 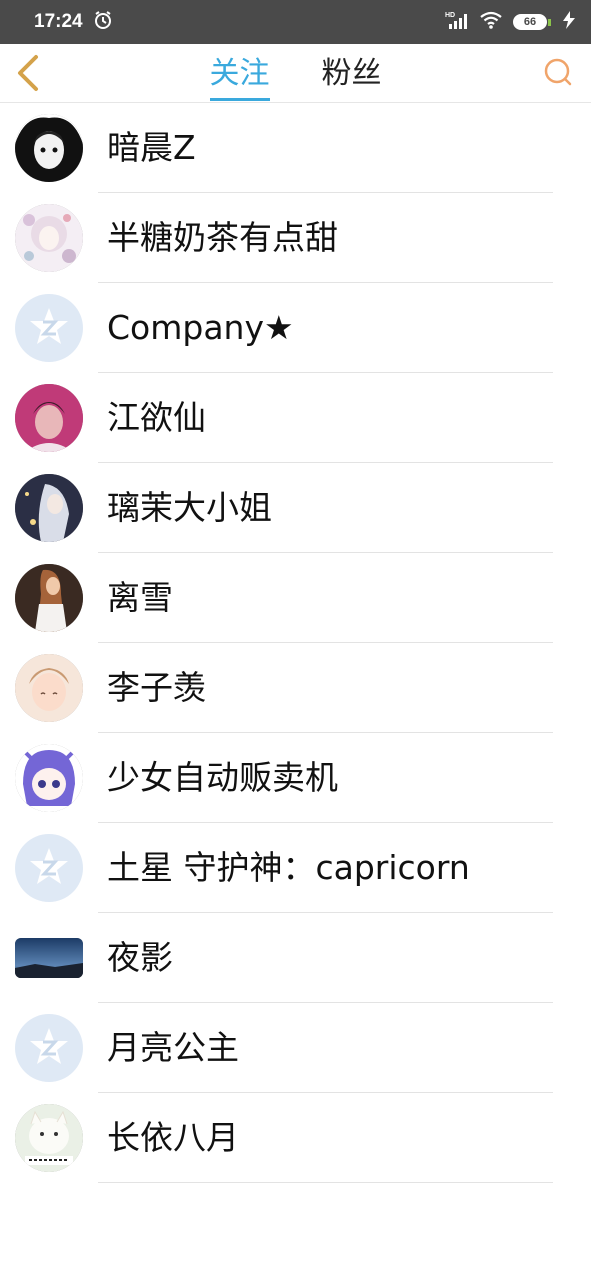 What do you see at coordinates (151, 147) in the screenshot?
I see `user-name: 暗晨Z` at bounding box center [151, 147].